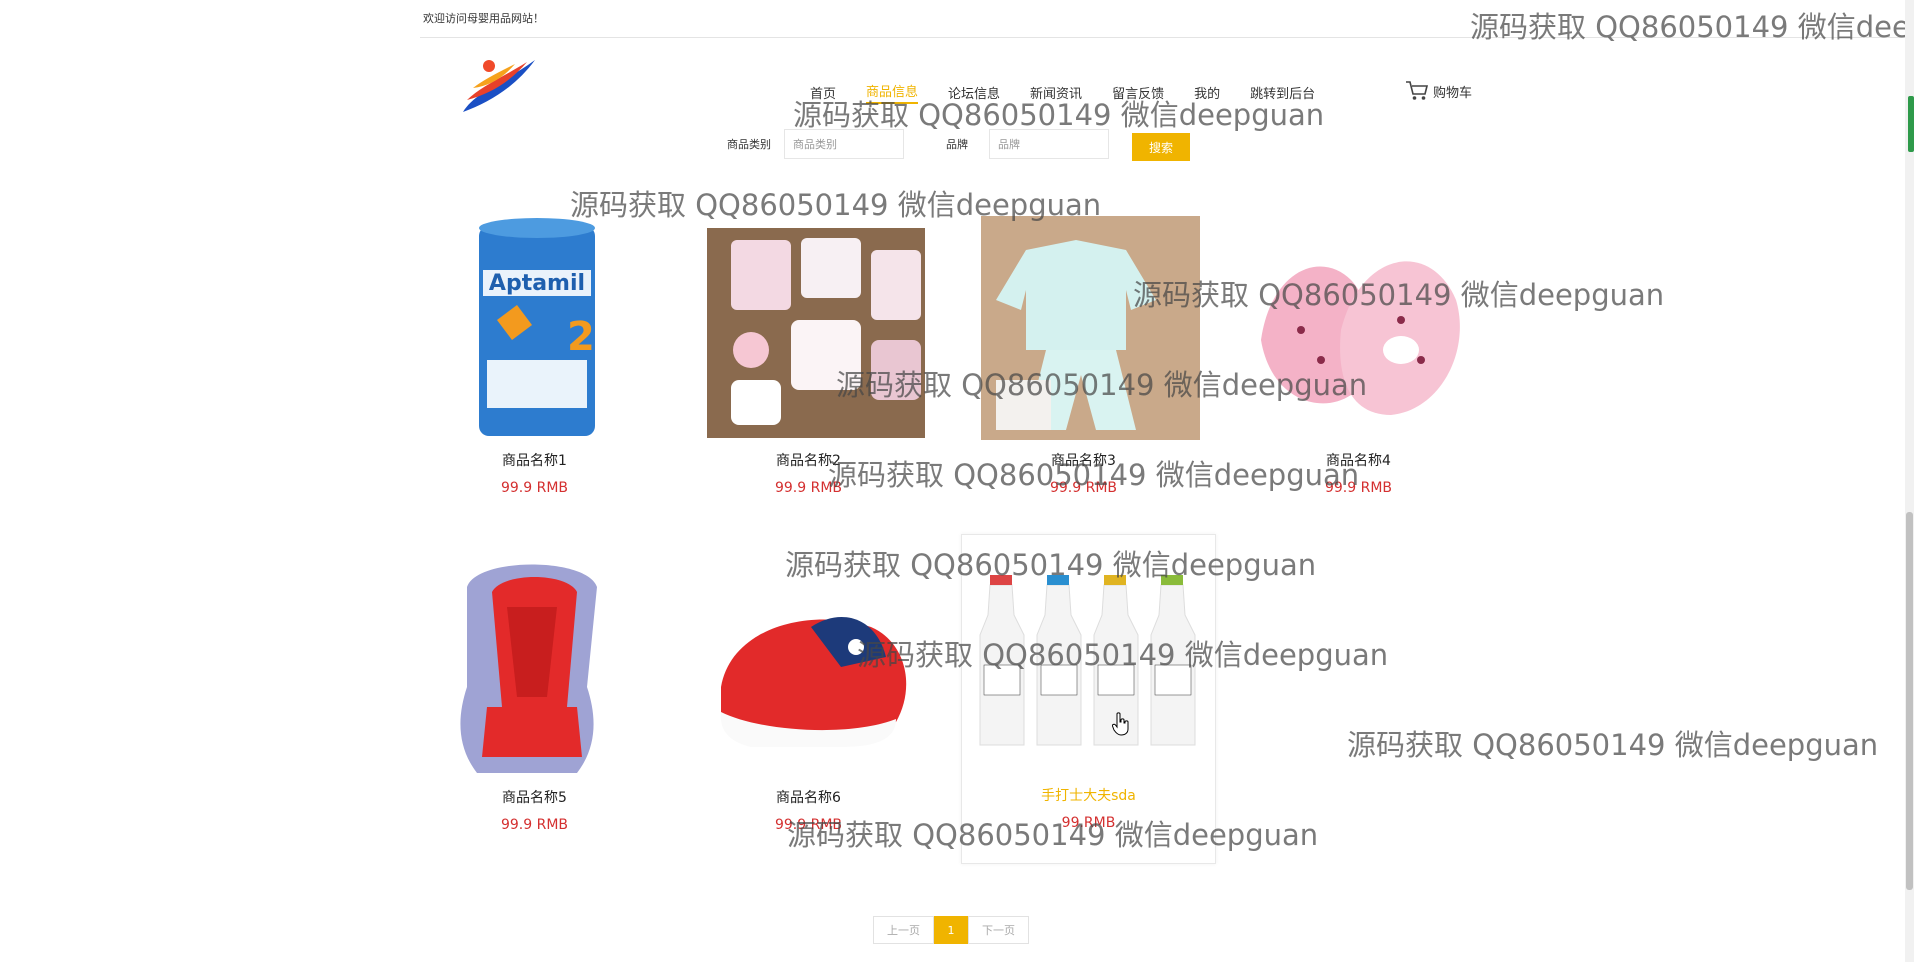 The width and height of the screenshot is (1914, 962). I want to click on nav-feedback: 留言反馈, so click(1138, 92).